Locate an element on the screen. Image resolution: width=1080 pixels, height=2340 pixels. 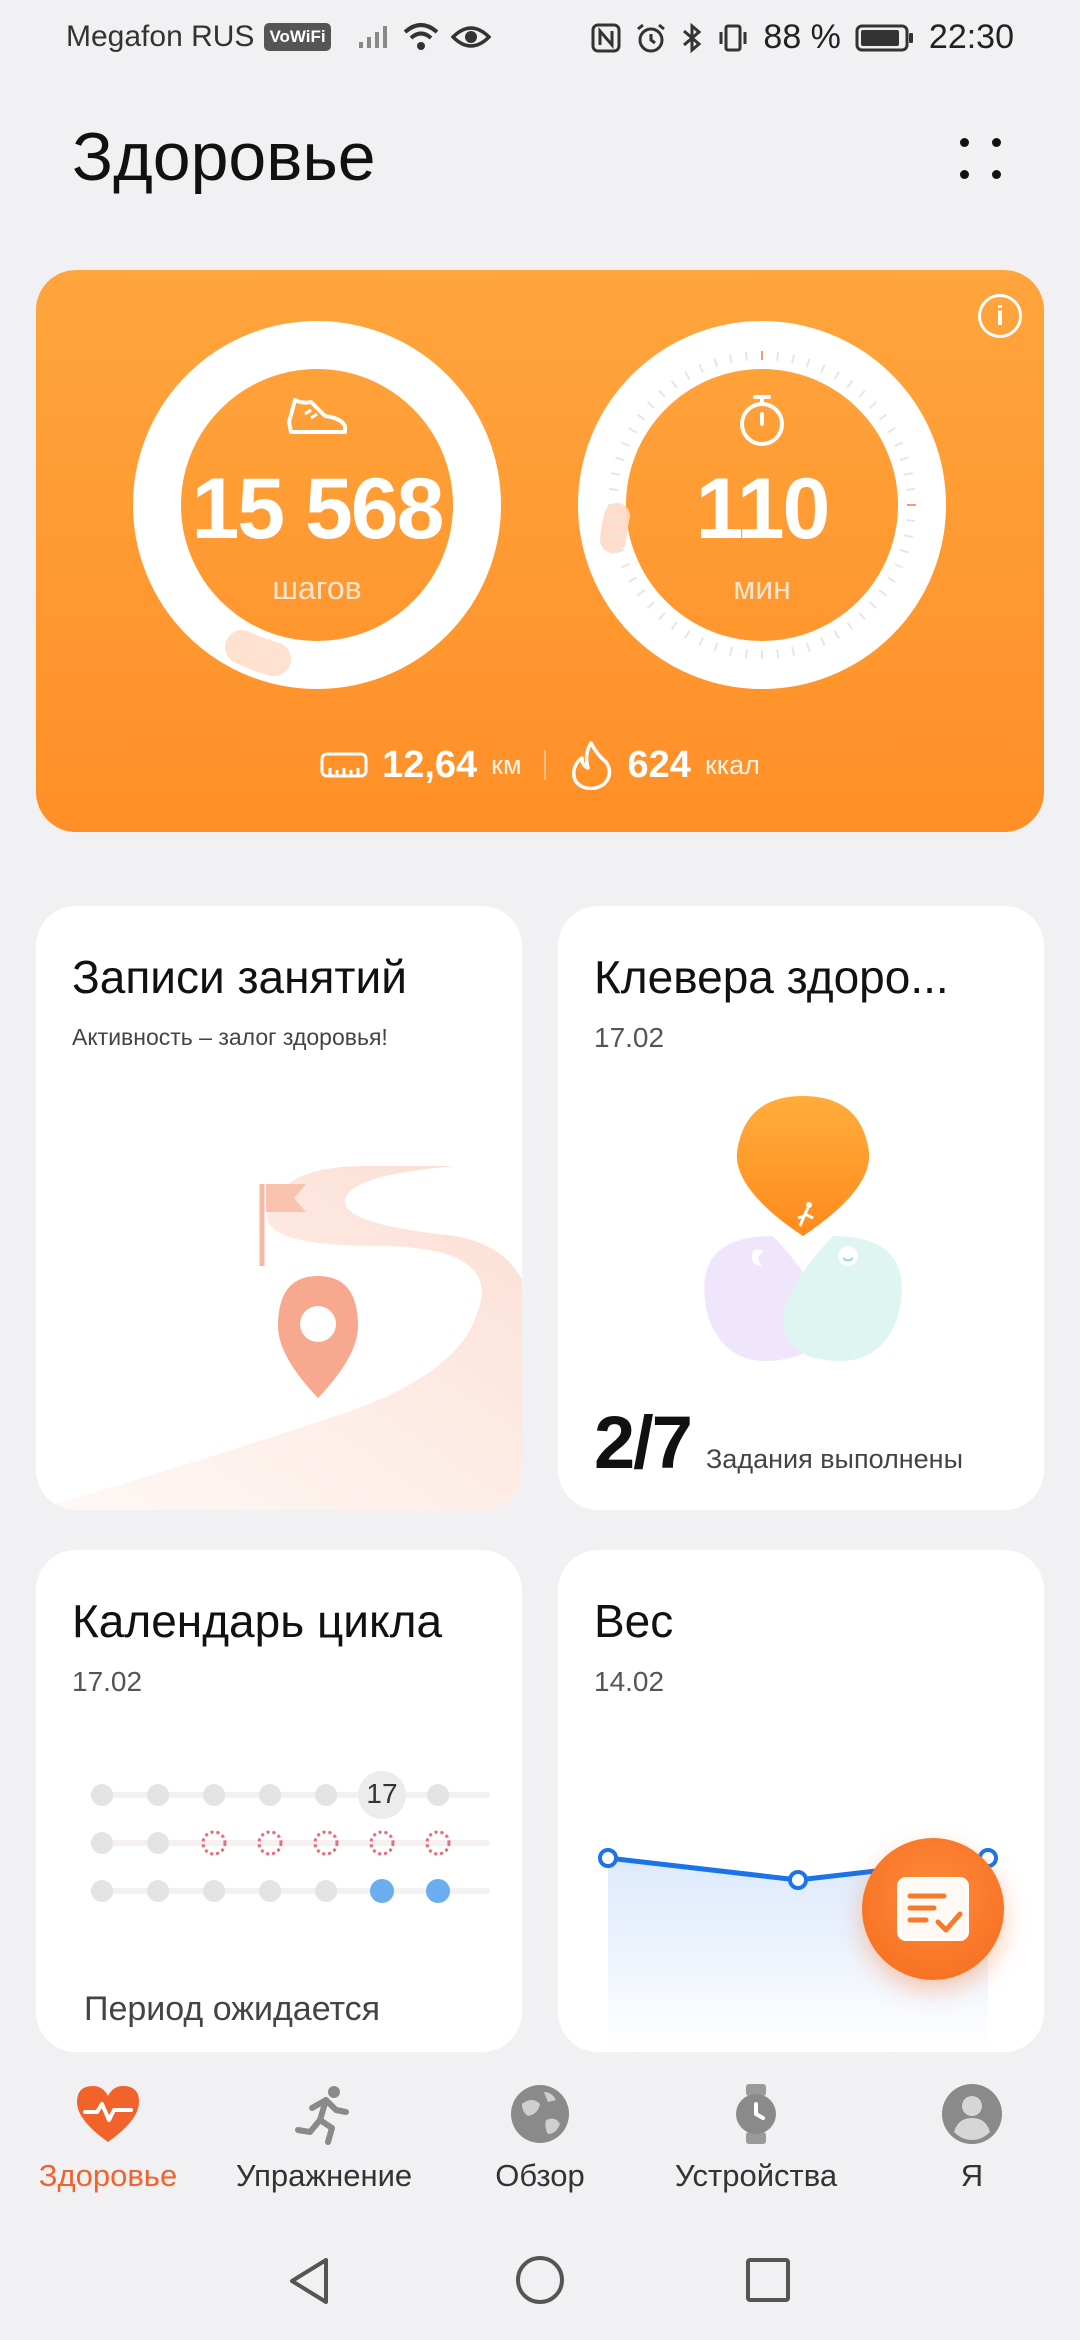
card-date: 14.02 is located at coordinates (629, 1681).